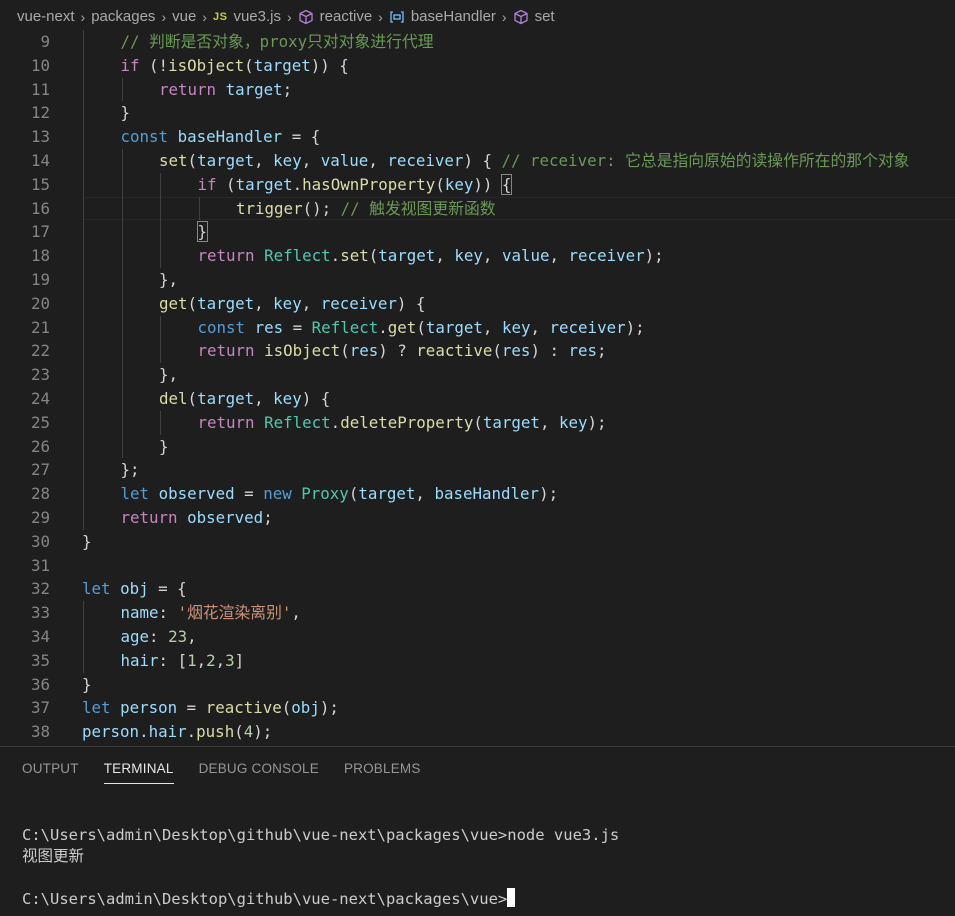  Describe the element at coordinates (287, 89) in the screenshot. I see `code-token: ;` at that location.